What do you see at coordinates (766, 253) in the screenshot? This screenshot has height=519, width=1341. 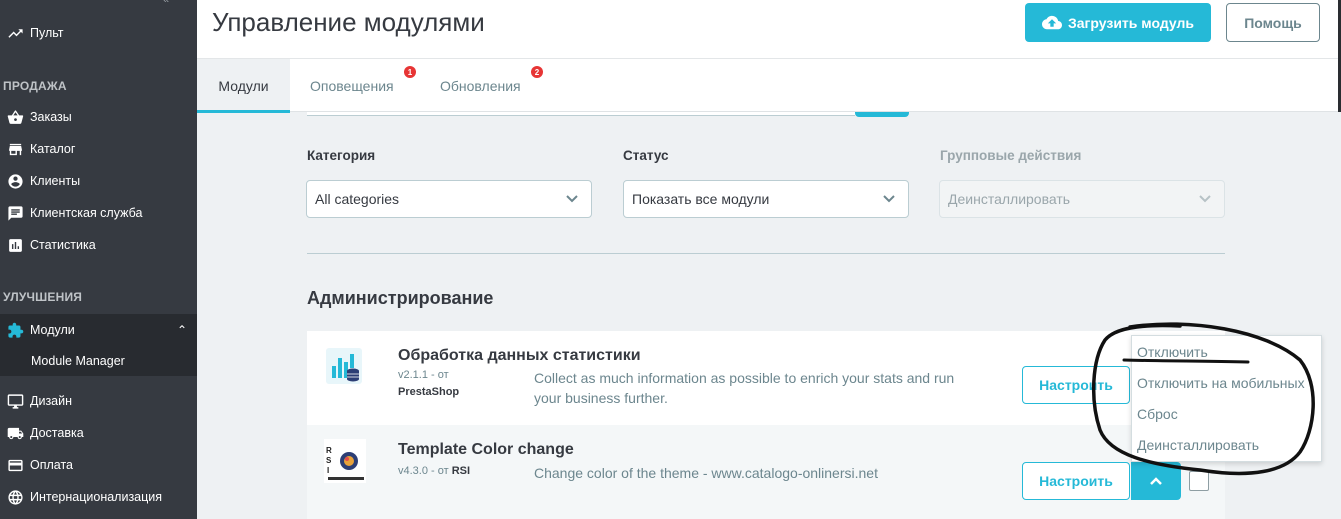 I see `divider` at bounding box center [766, 253].